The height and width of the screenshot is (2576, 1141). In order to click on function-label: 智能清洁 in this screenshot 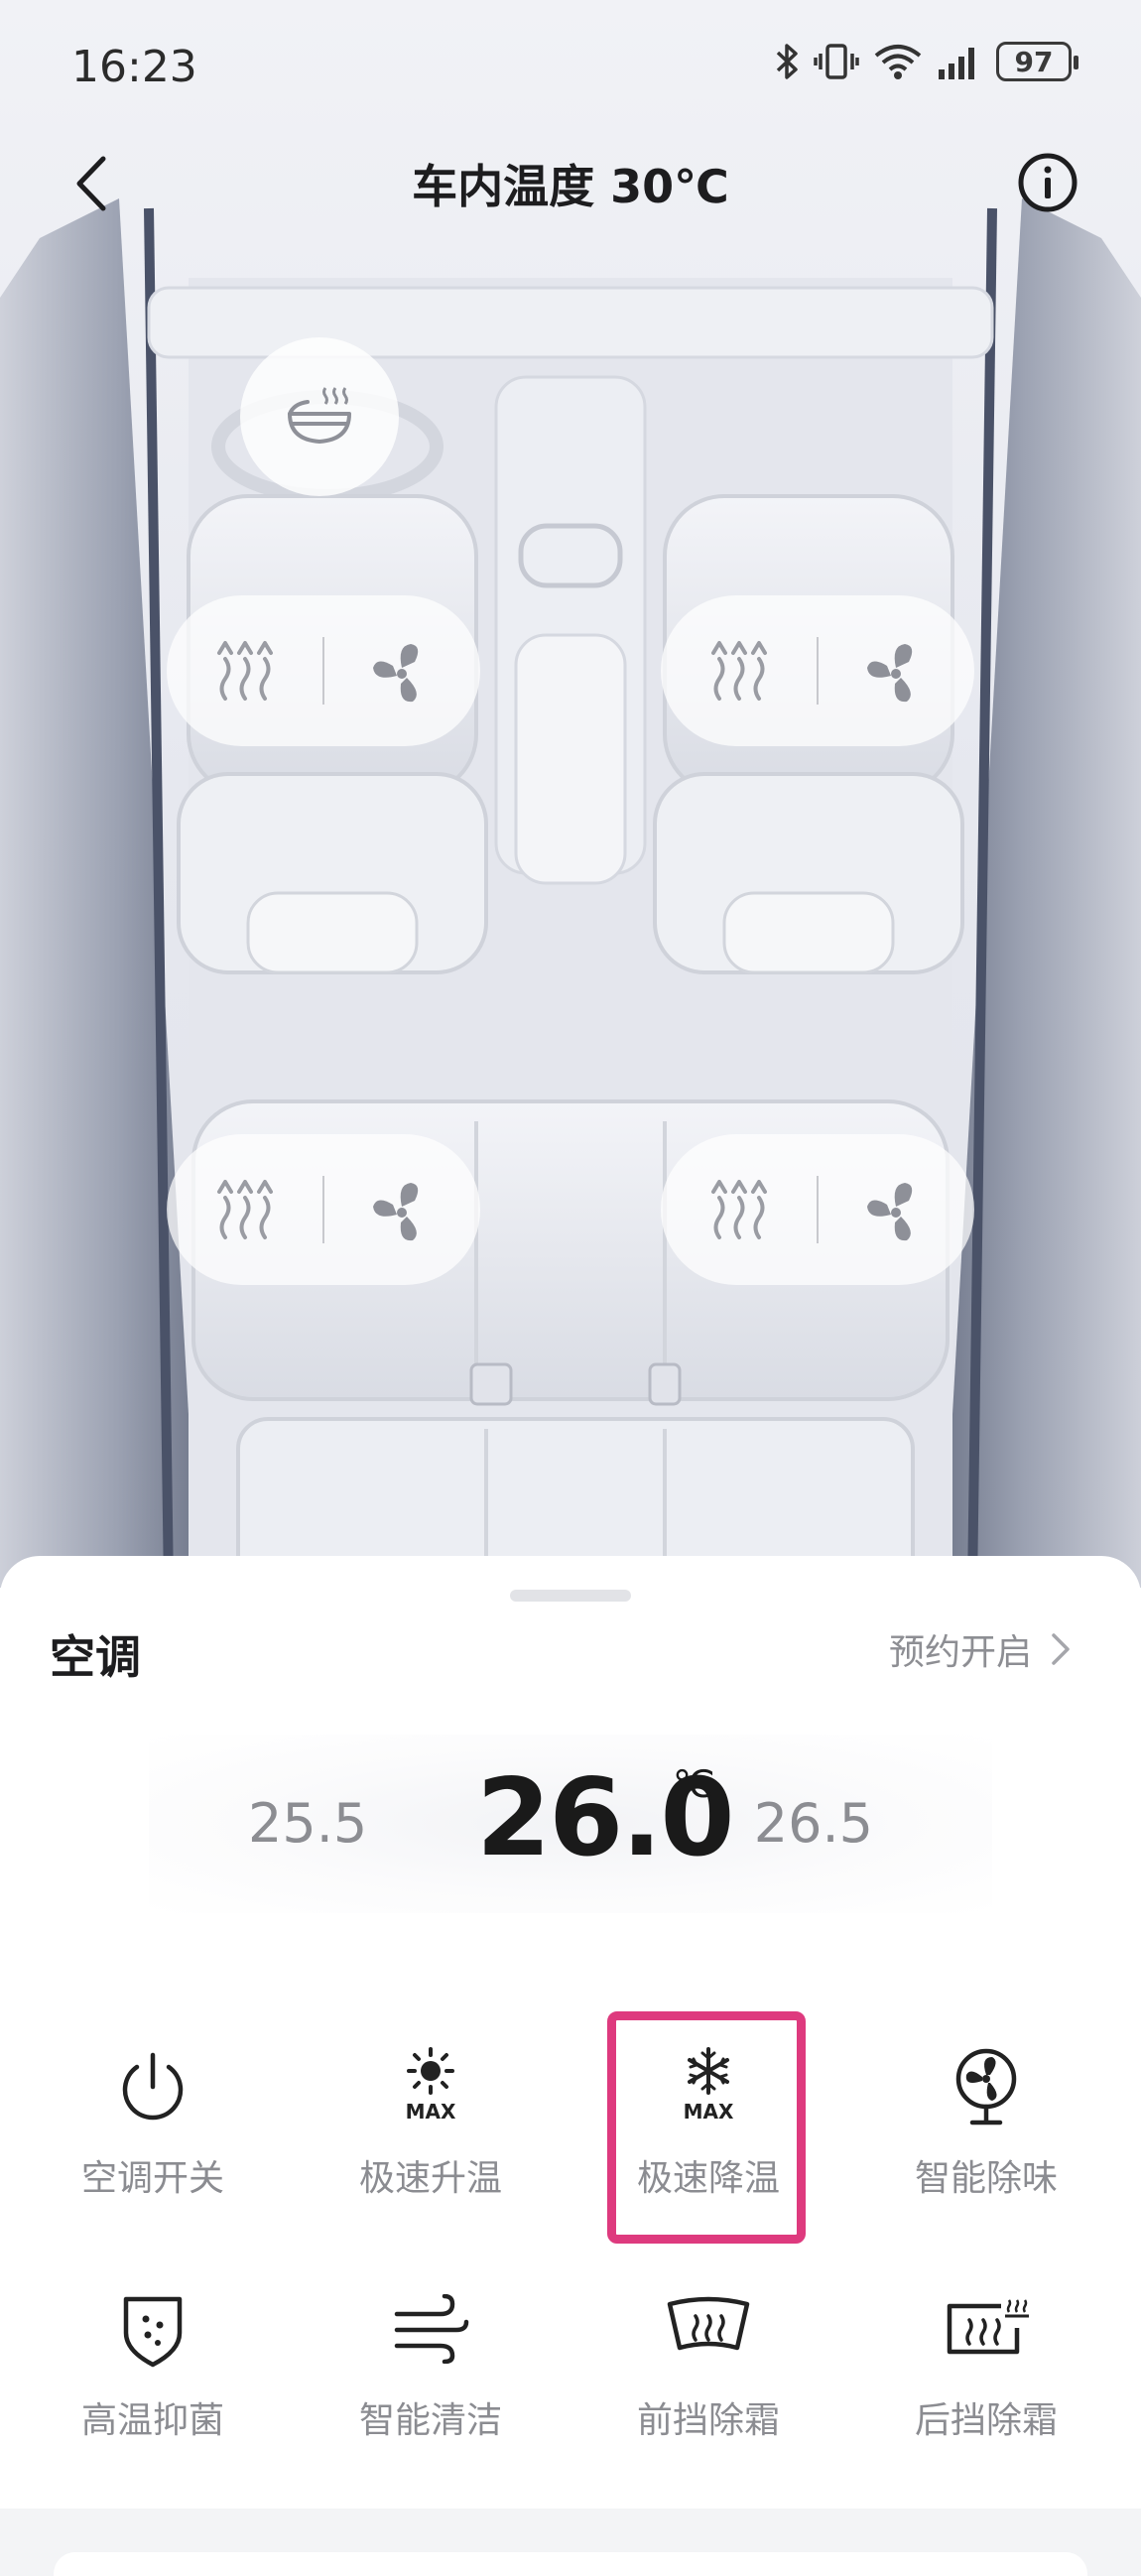, I will do `click(430, 2420)`.